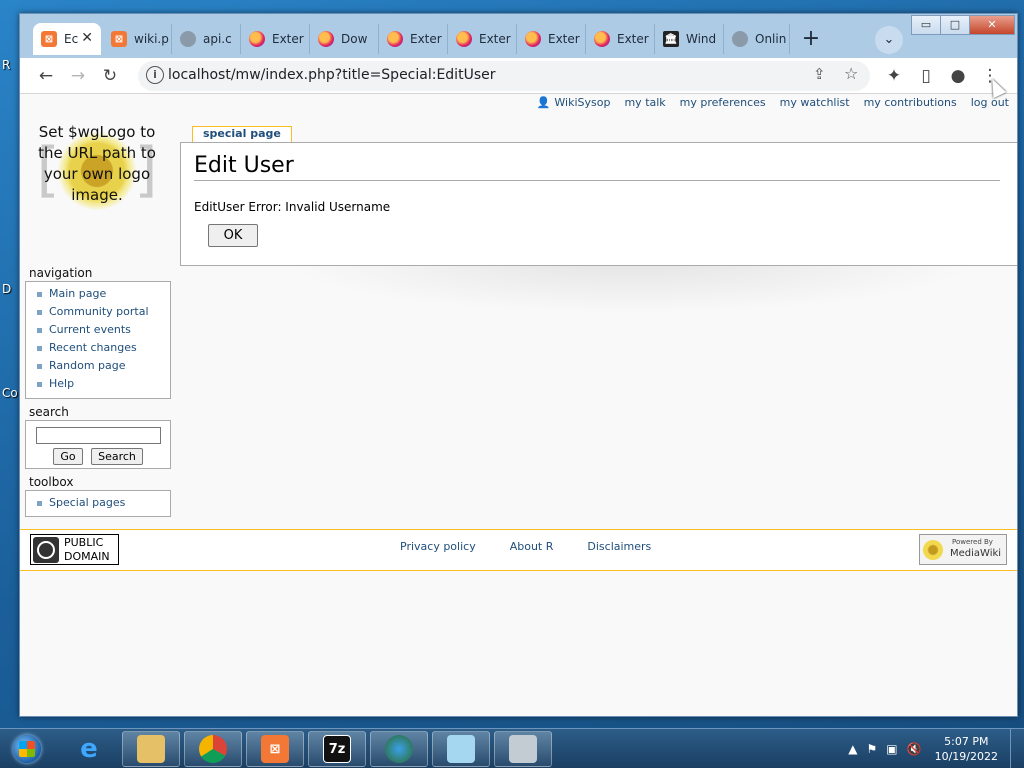 This screenshot has width=1024, height=768. What do you see at coordinates (894, 76) in the screenshot?
I see `extensions-icon: ✦` at bounding box center [894, 76].